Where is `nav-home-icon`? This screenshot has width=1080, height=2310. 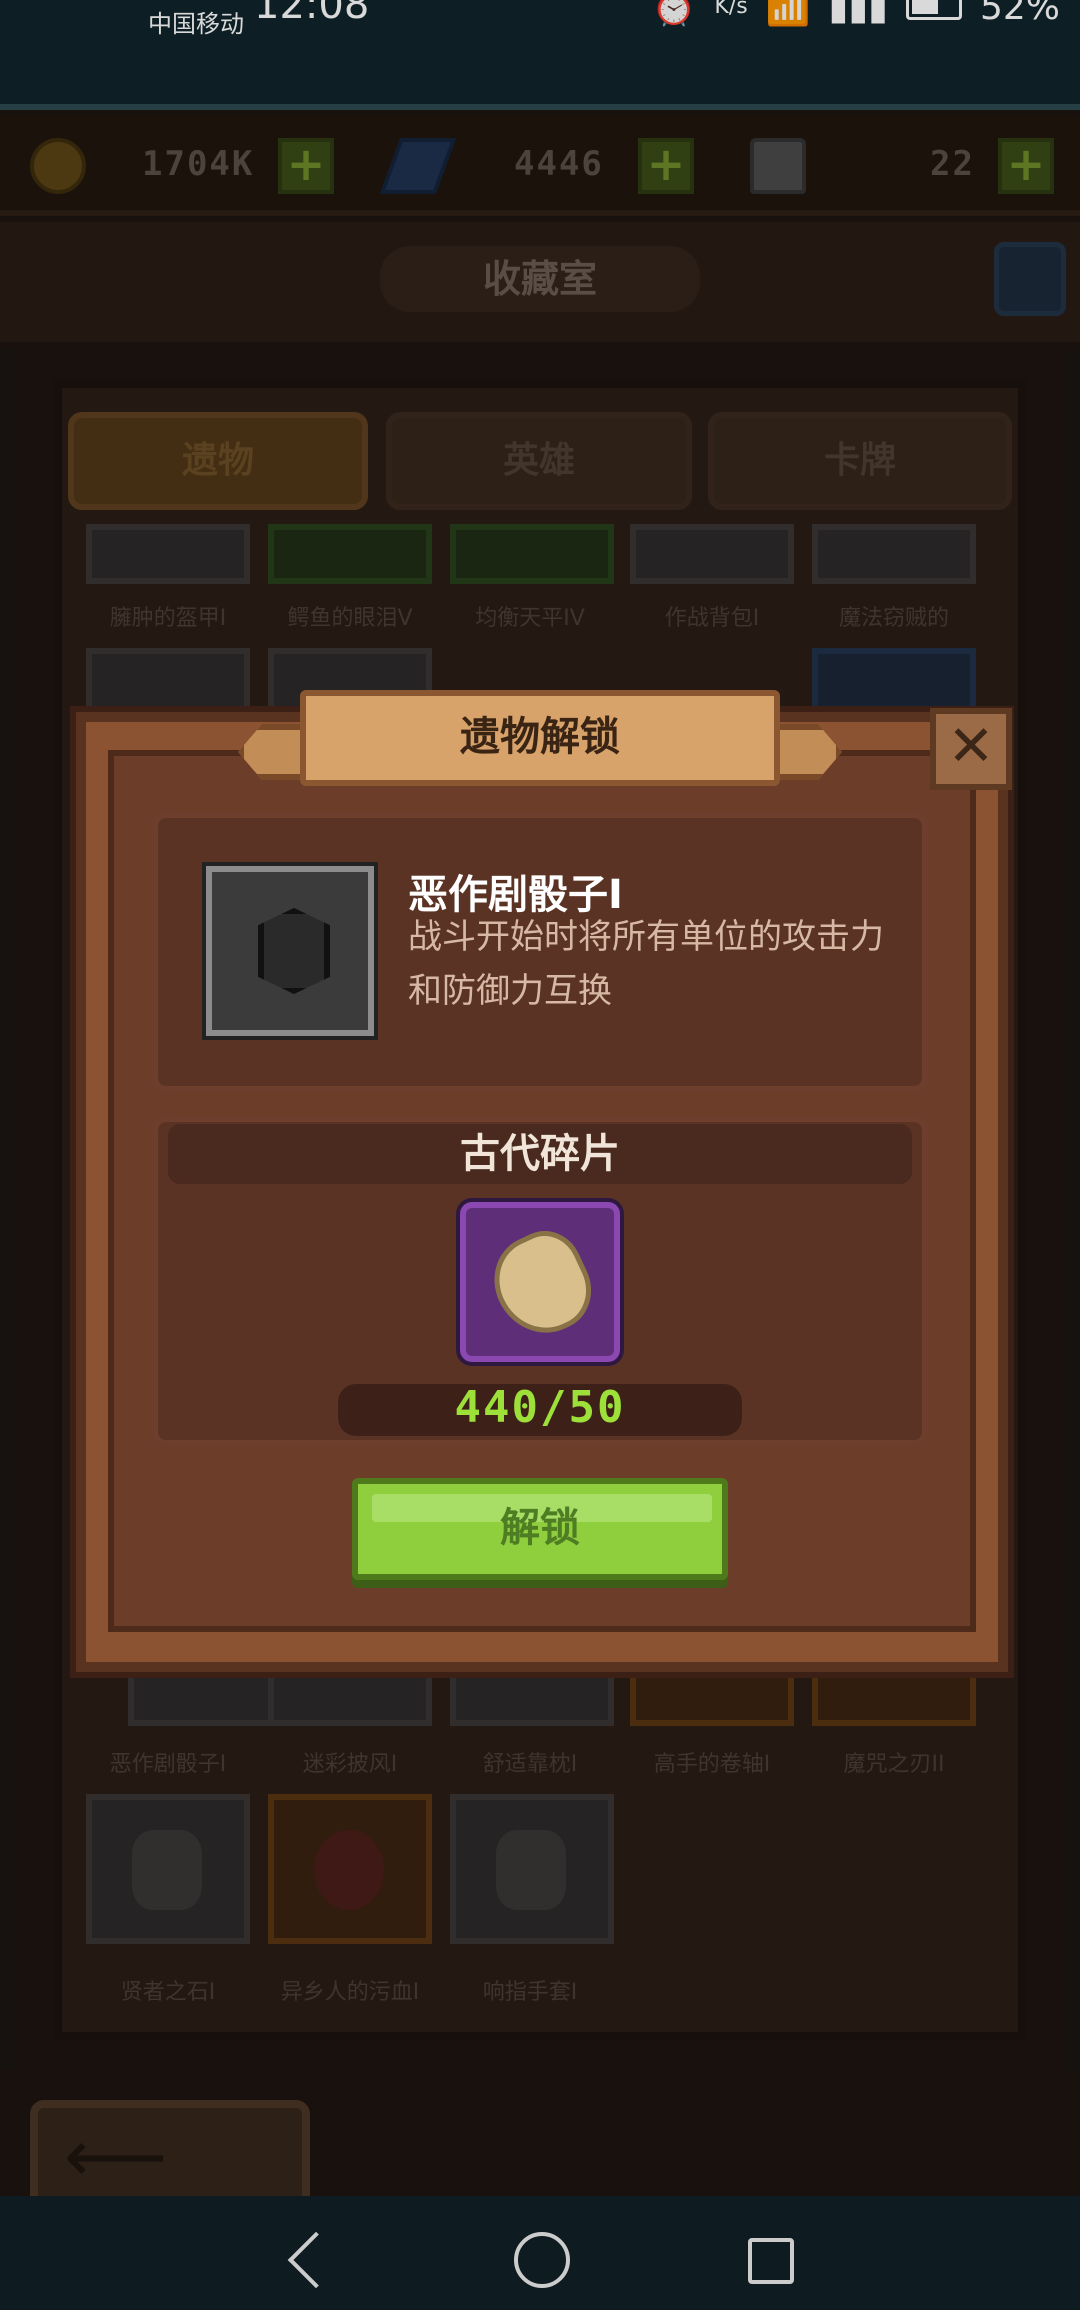 nav-home-icon is located at coordinates (542, 2260).